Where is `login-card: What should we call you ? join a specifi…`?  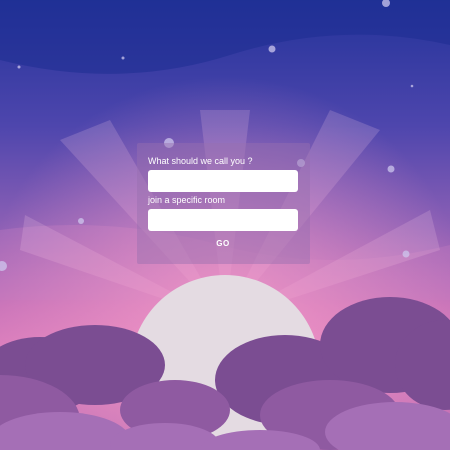
login-card: What should we call you ? join a specifi… is located at coordinates (223, 203).